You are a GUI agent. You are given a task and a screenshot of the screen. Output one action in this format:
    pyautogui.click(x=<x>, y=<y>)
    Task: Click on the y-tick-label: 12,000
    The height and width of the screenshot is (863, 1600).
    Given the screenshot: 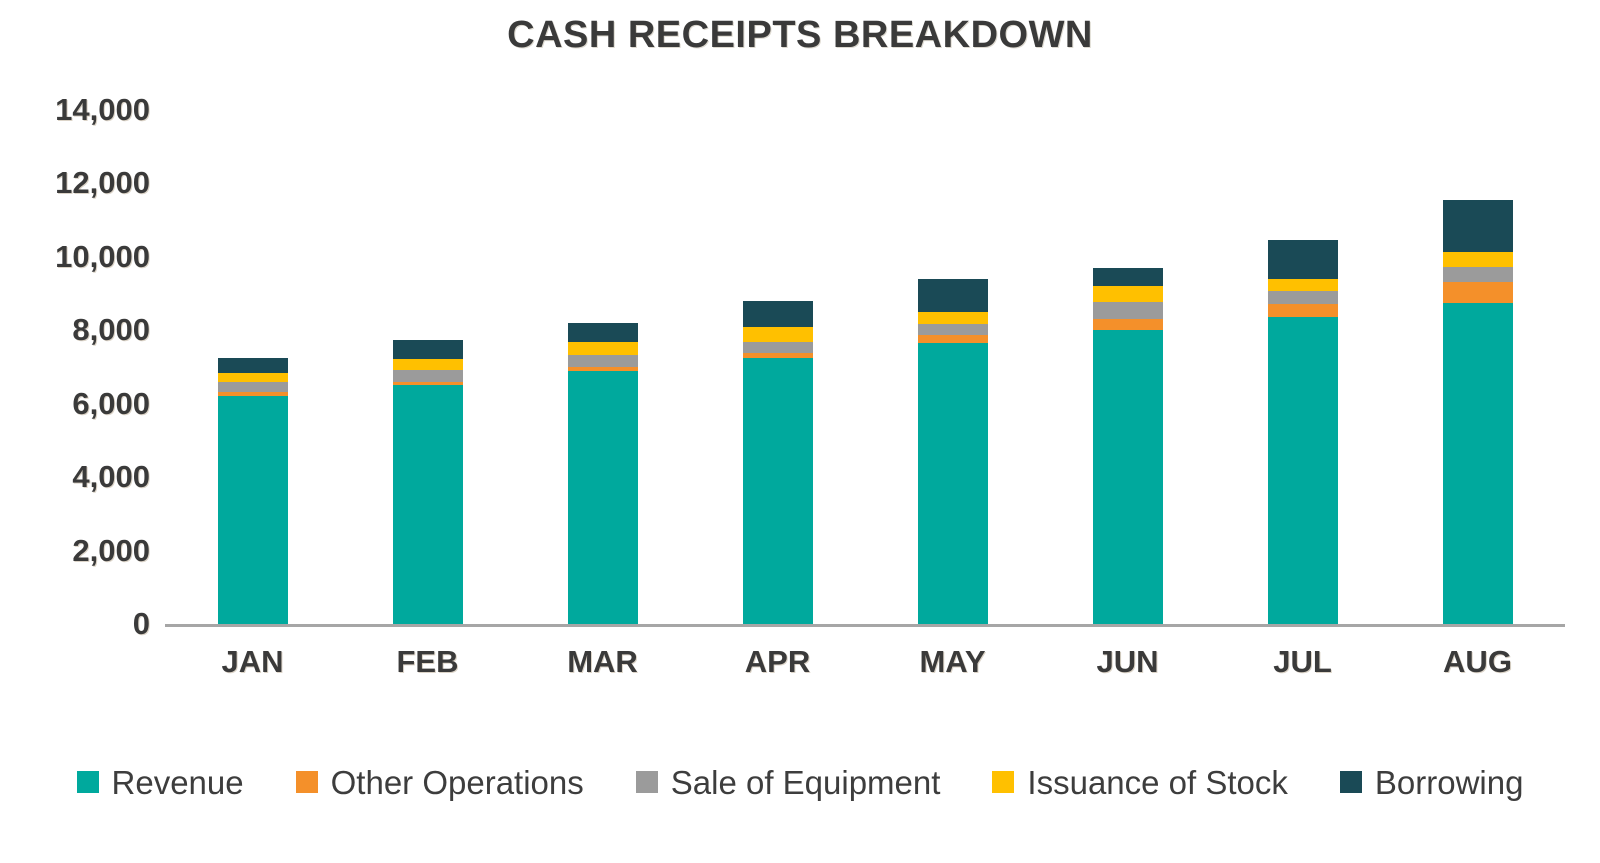 What is the action you would take?
    pyautogui.click(x=102, y=183)
    